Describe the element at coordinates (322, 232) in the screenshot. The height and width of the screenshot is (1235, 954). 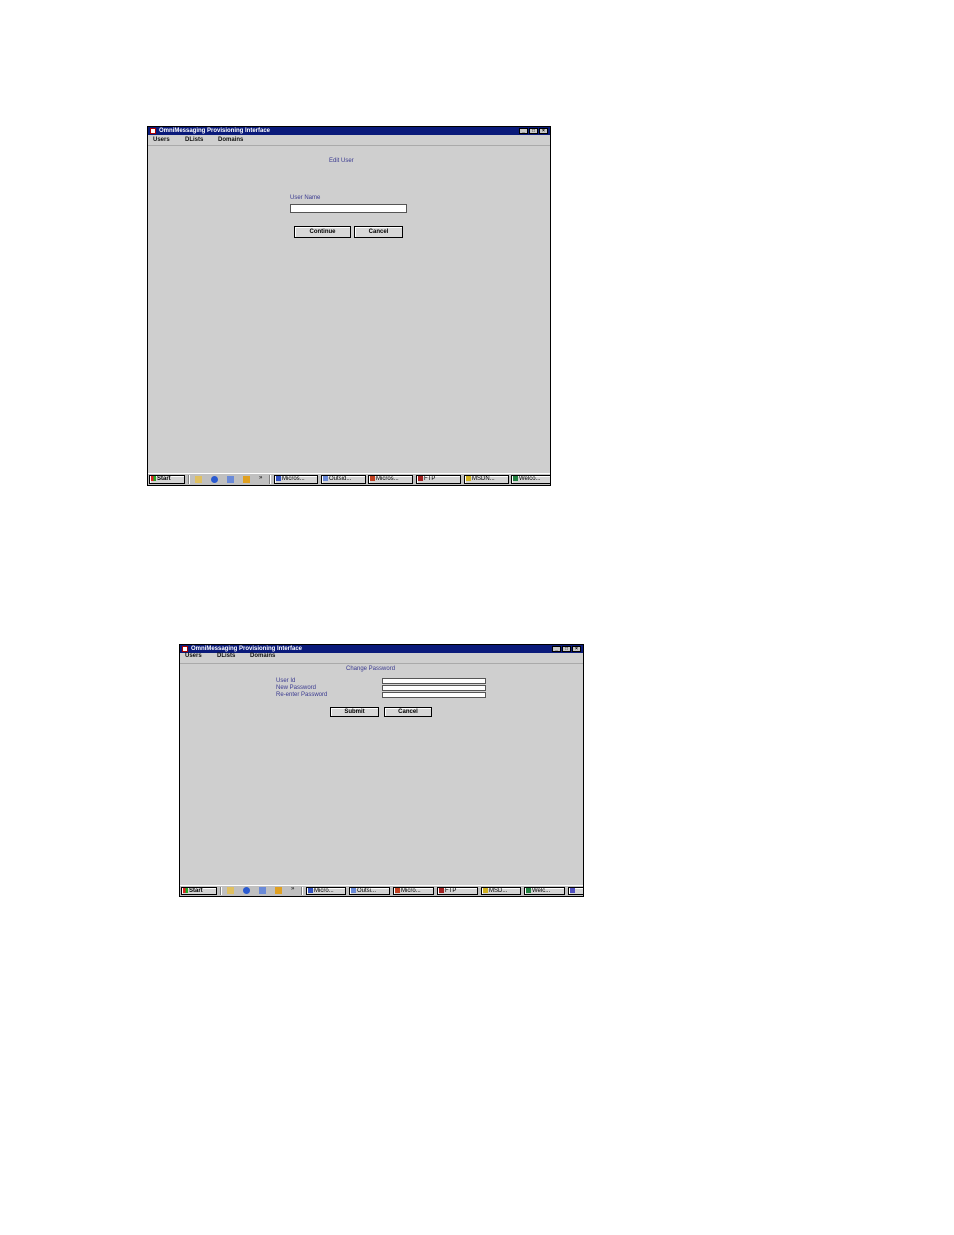
I see `continue-button: Continue` at that location.